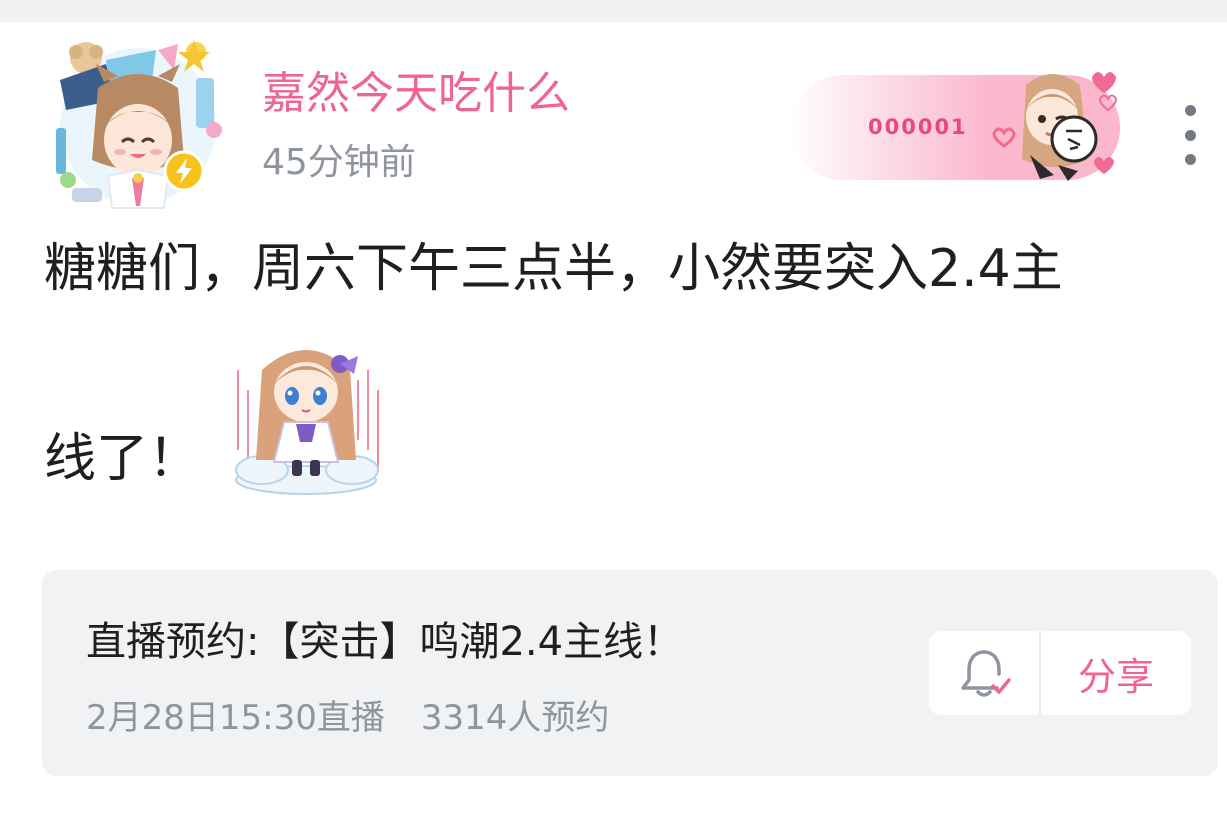 The height and width of the screenshot is (825, 1227). I want to click on reservation-meta: 2月28日15:30直播 3314人预约, so click(347, 718).